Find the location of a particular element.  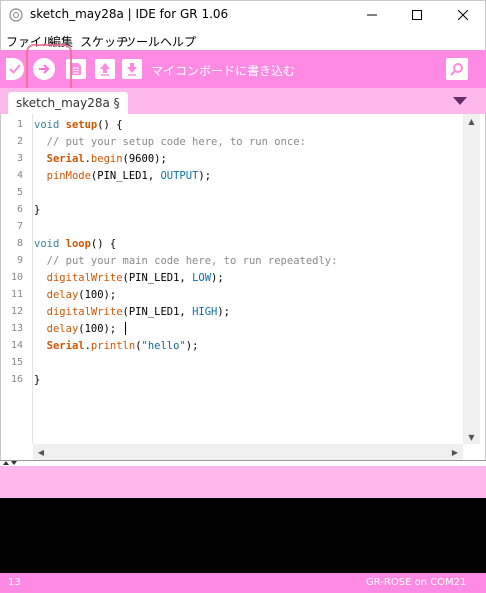

line-number: 10 is located at coordinates (16, 277).